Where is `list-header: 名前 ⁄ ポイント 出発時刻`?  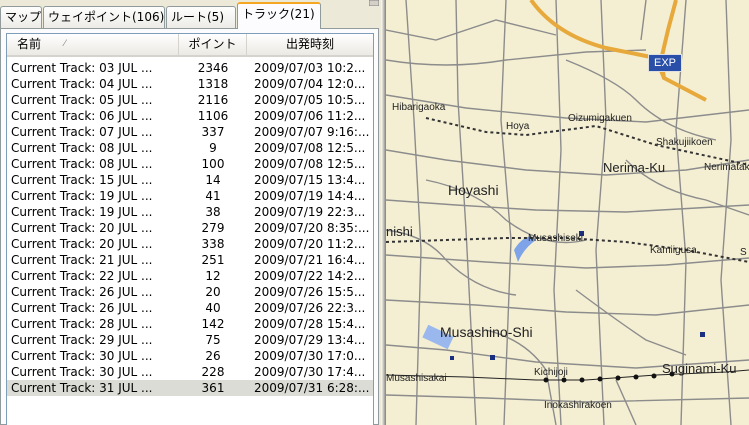
list-header: 名前 ⁄ ポイント 出発時刻 is located at coordinates (190, 45).